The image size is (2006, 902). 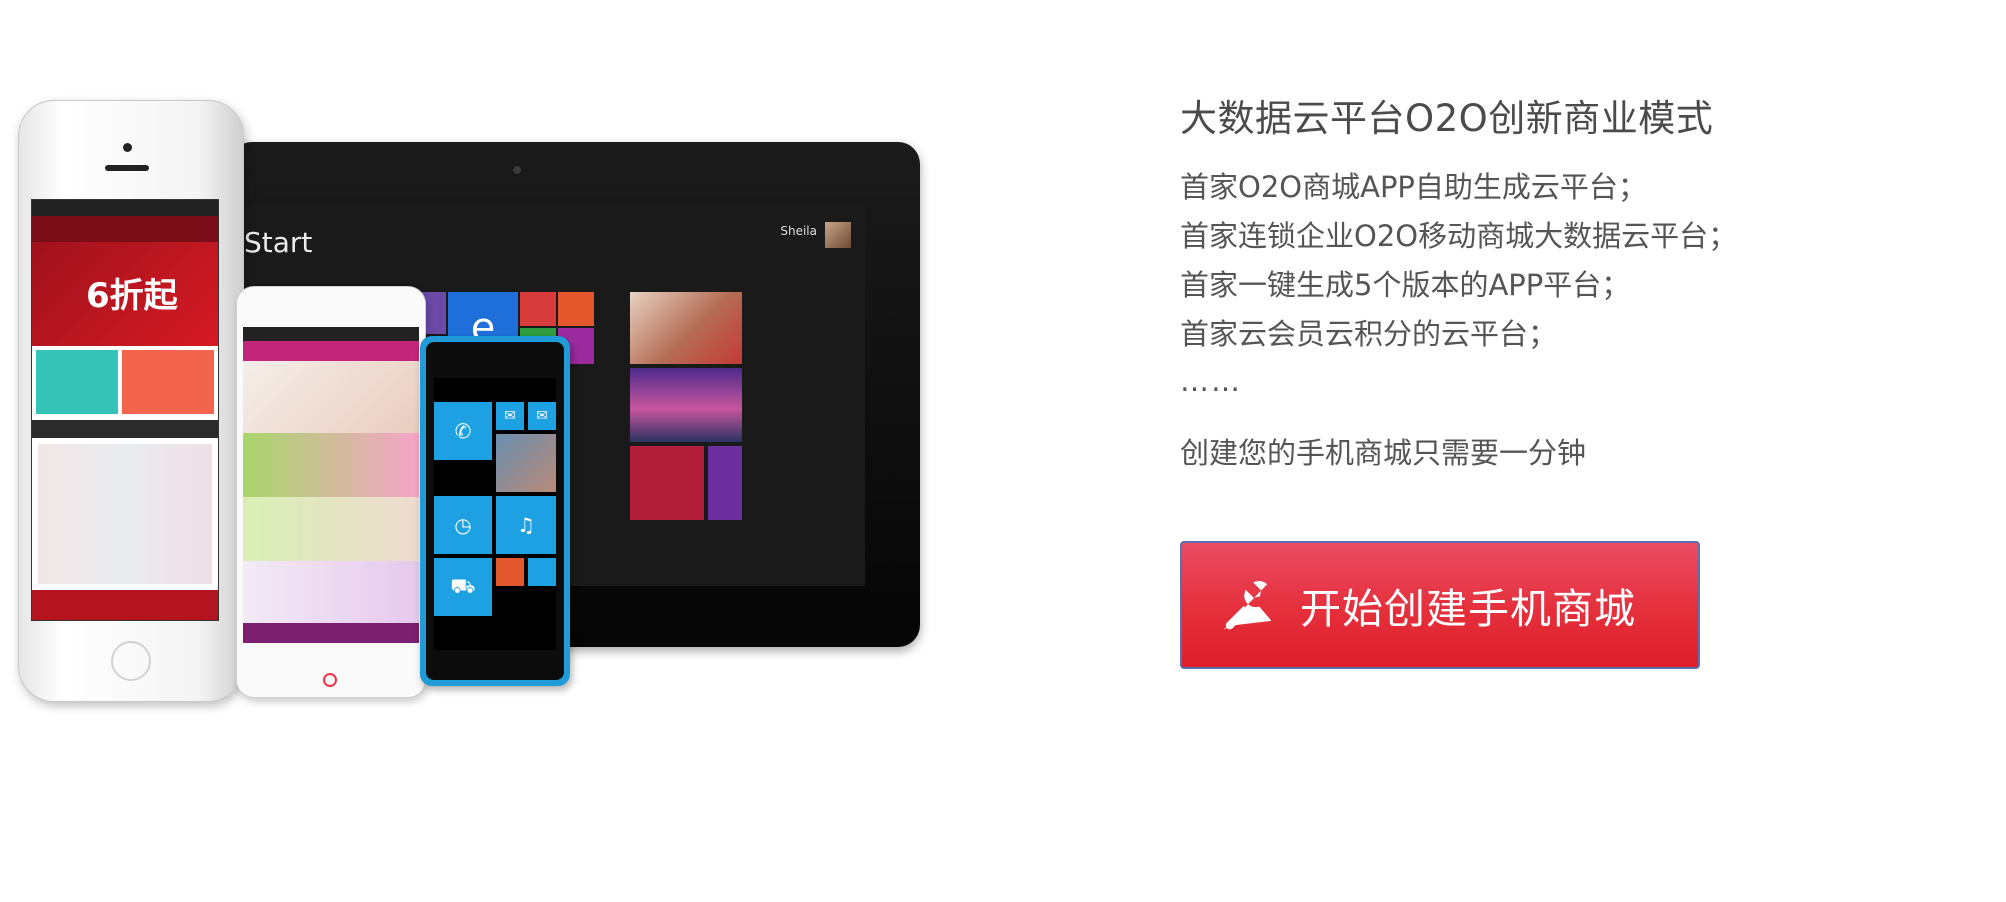 What do you see at coordinates (278, 242) in the screenshot?
I see `tablet-start-title: Start` at bounding box center [278, 242].